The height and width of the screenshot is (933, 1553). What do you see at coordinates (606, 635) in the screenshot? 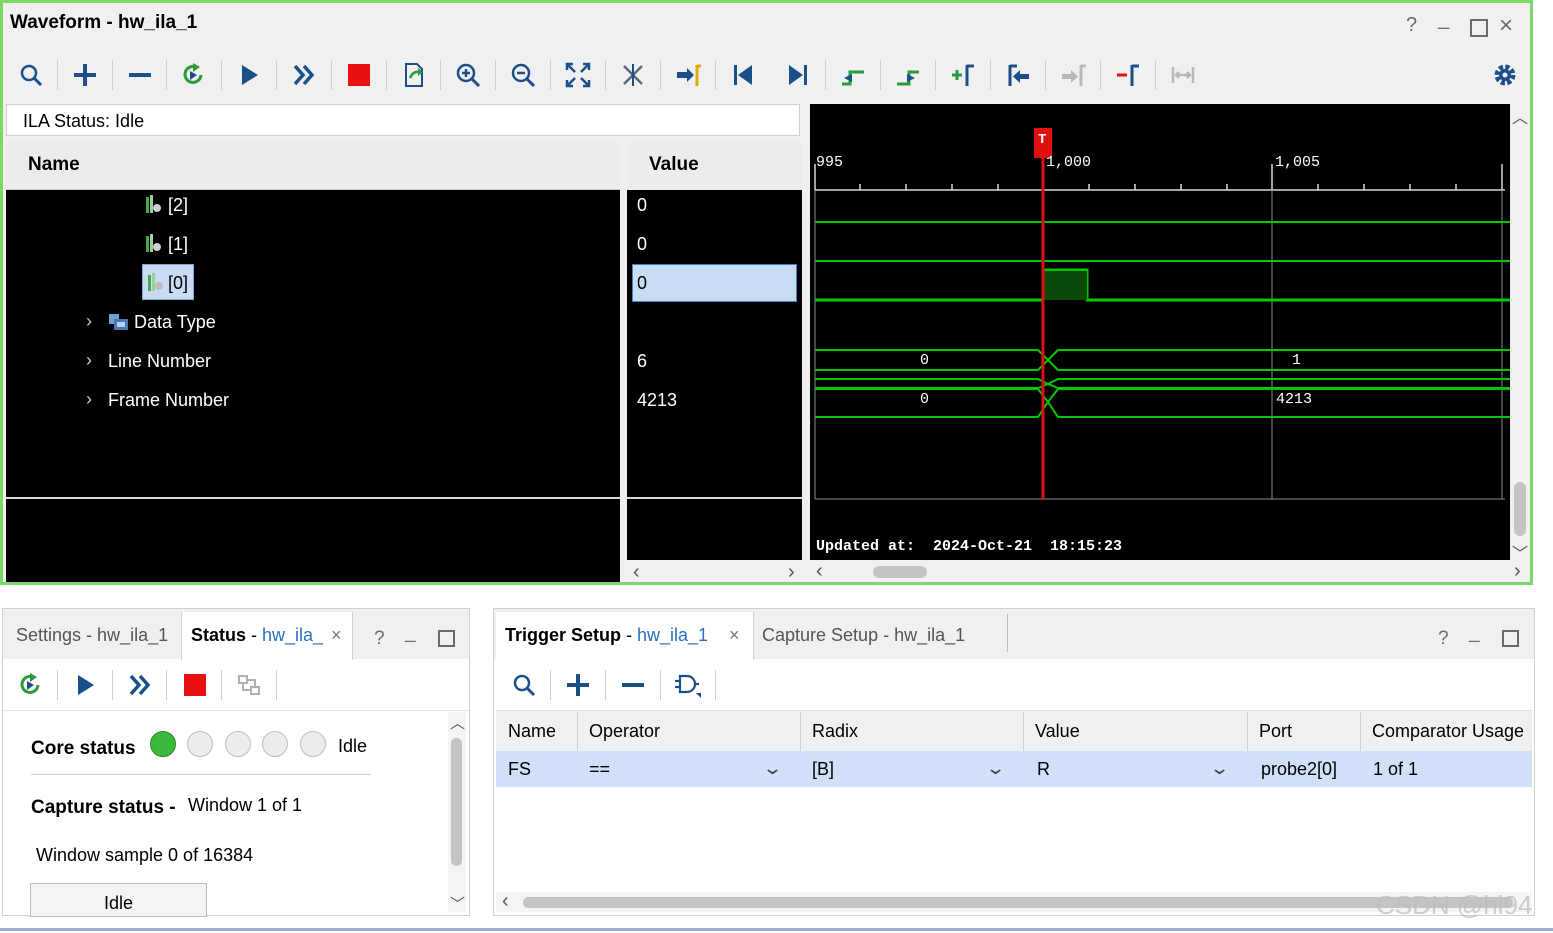
I see `tab-trigger-setup: Trigger Setup - hw_ila_1` at bounding box center [606, 635].